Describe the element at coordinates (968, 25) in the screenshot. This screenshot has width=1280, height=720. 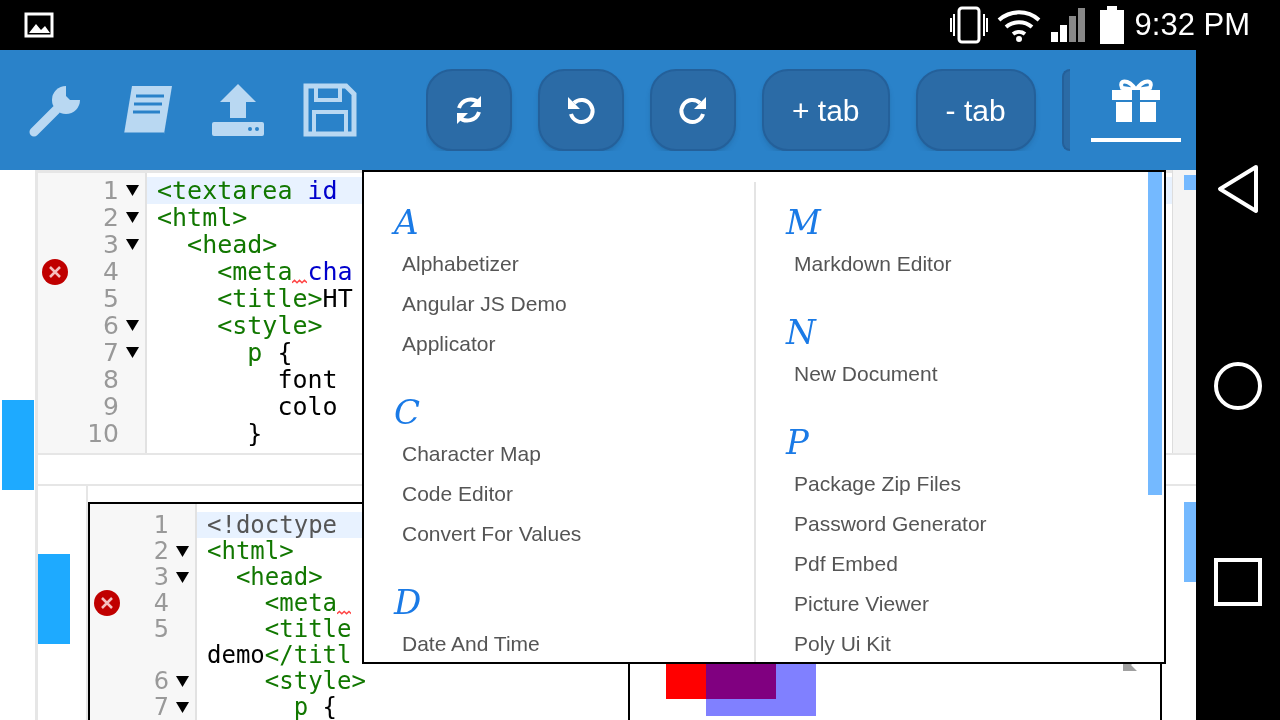
I see `vibrate-icon` at that location.